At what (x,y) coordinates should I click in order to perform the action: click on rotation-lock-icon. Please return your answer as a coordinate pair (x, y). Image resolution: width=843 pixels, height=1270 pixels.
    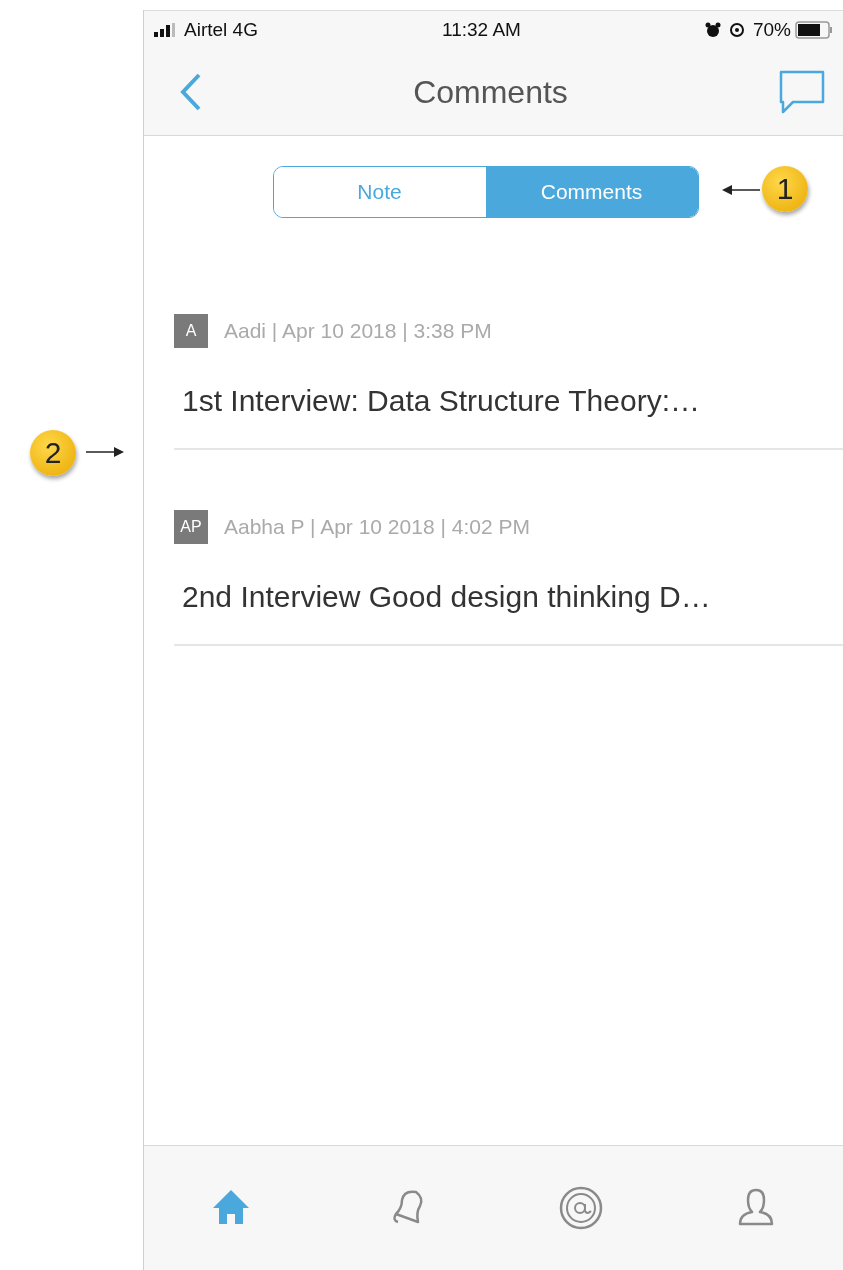
    Looking at the image, I should click on (737, 30).